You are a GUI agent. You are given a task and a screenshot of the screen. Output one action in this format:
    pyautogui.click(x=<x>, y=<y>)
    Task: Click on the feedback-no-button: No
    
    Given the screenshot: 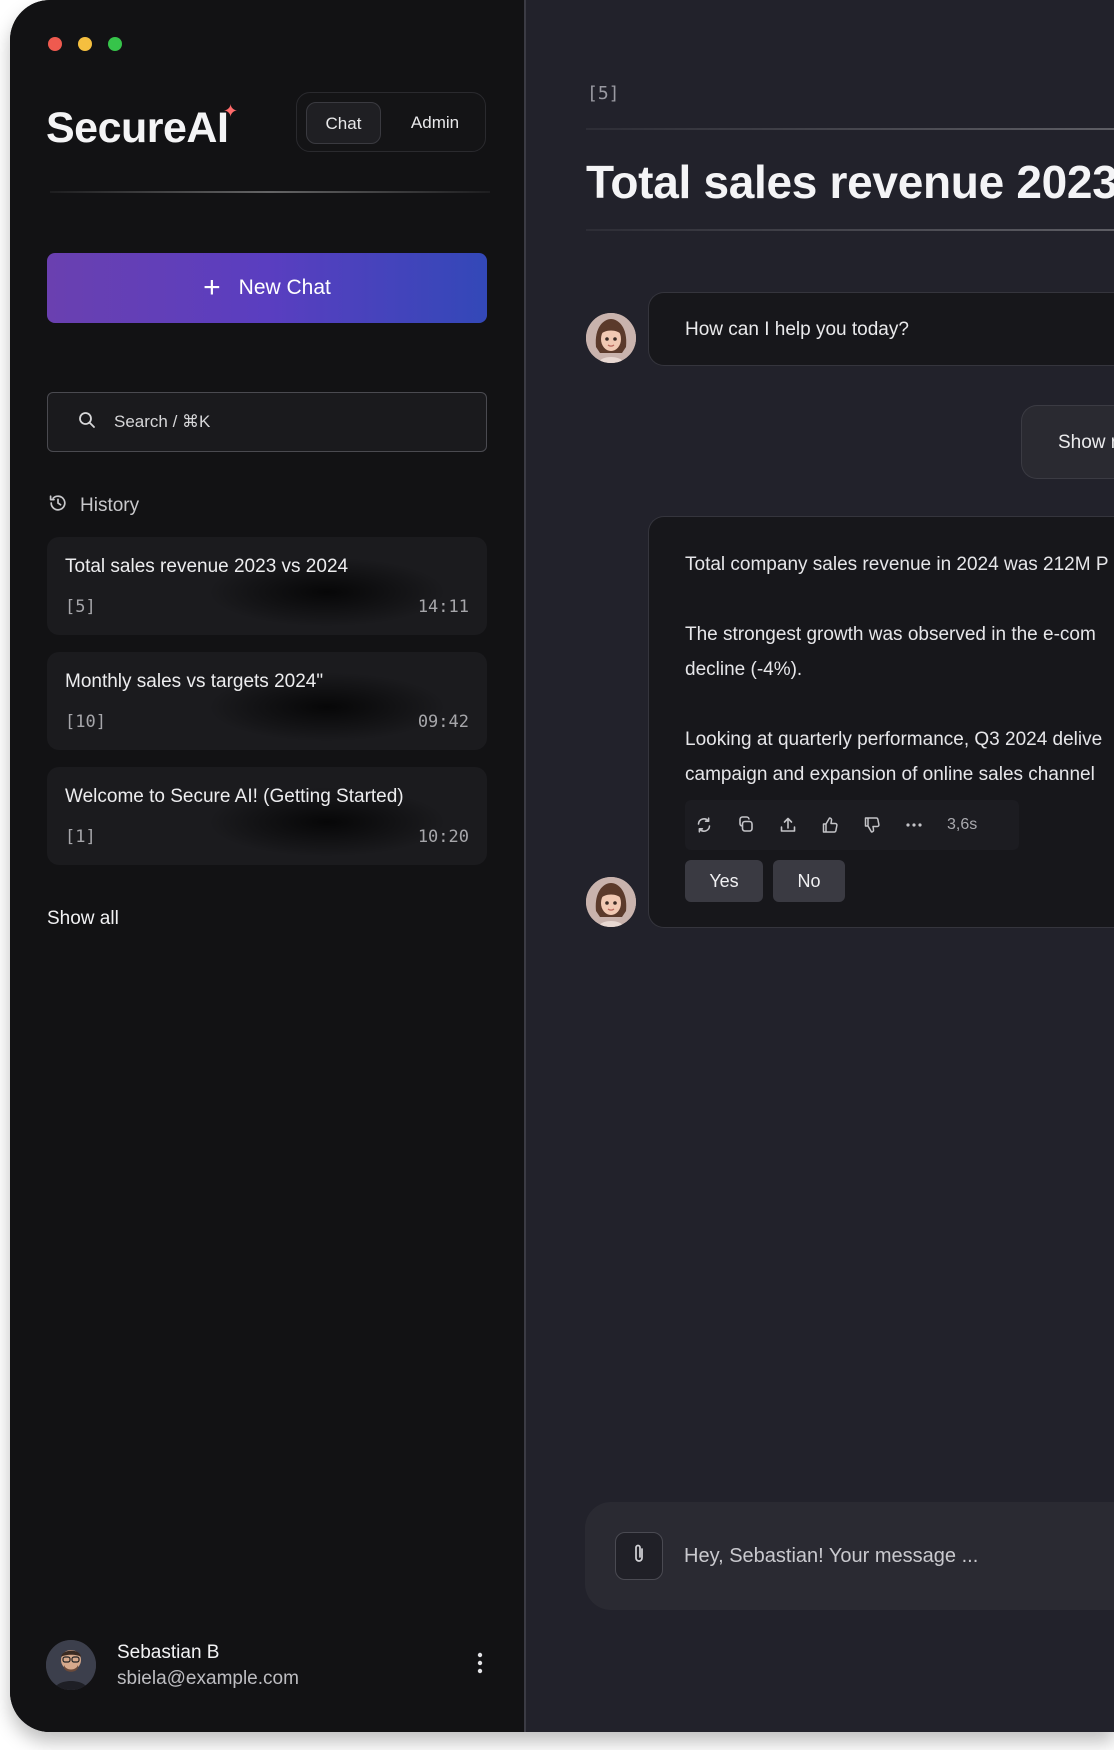 What is the action you would take?
    pyautogui.click(x=809, y=881)
    